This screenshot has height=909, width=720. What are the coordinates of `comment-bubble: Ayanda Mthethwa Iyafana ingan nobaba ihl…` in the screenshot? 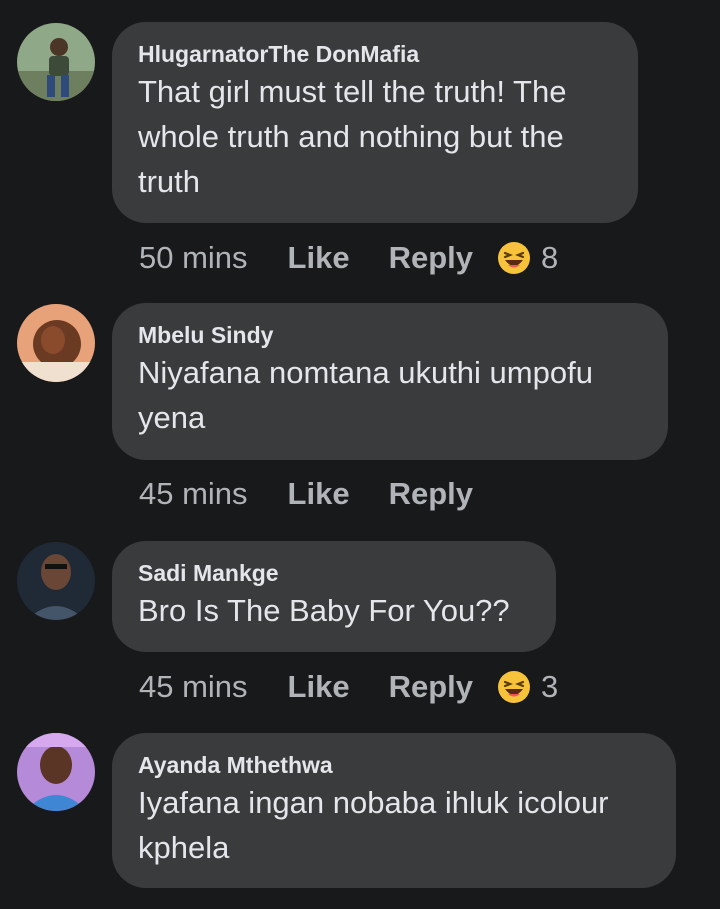 It's located at (394, 810).